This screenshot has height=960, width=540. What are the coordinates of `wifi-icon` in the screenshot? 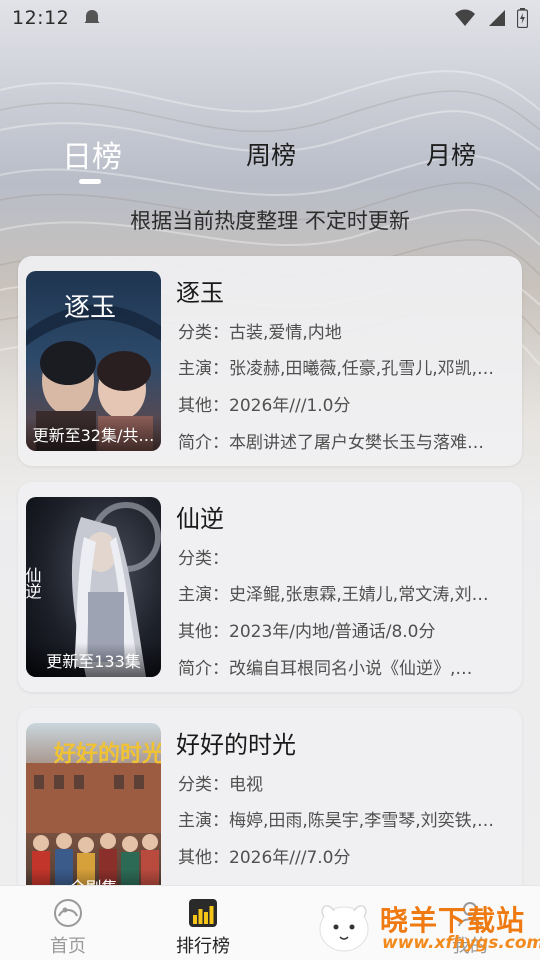 It's located at (465, 17).